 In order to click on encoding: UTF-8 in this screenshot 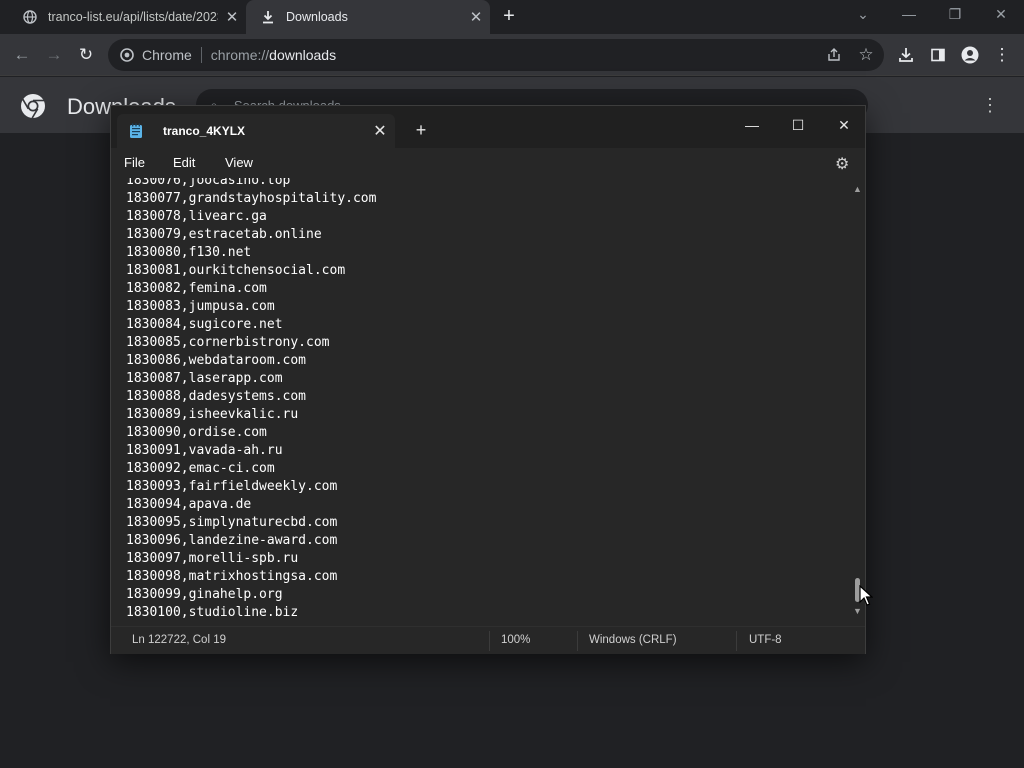, I will do `click(765, 640)`.